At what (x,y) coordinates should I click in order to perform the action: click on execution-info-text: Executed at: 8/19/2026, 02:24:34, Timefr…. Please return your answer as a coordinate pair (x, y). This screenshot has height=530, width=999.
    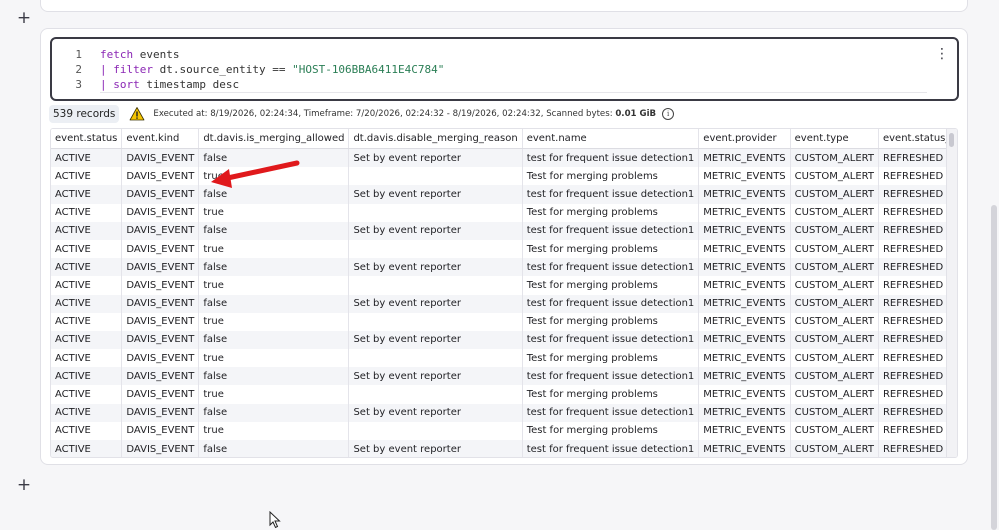
    Looking at the image, I should click on (384, 114).